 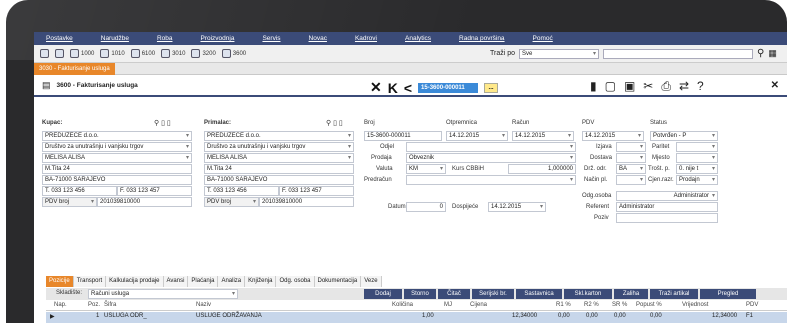 I want to click on serijski-button: Serijski br., so click(x=493, y=294).